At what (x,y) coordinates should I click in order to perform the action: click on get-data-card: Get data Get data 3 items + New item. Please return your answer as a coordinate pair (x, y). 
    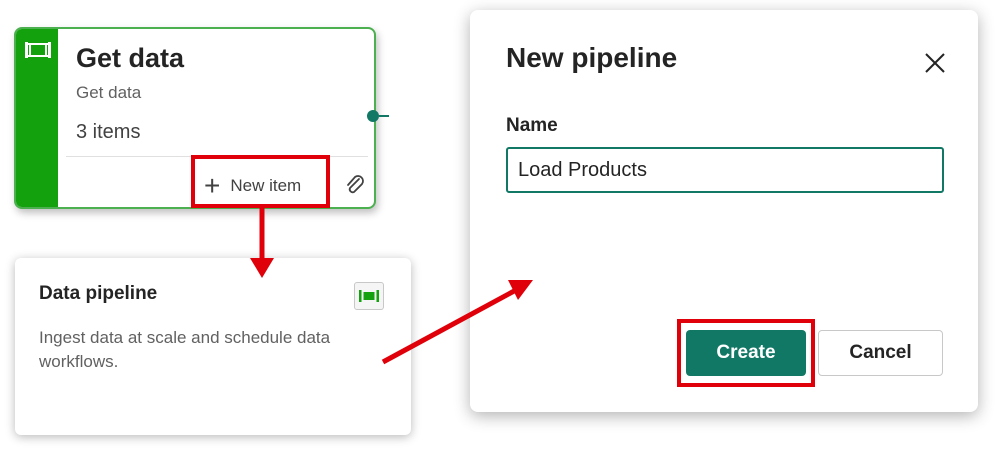
    Looking at the image, I should click on (195, 118).